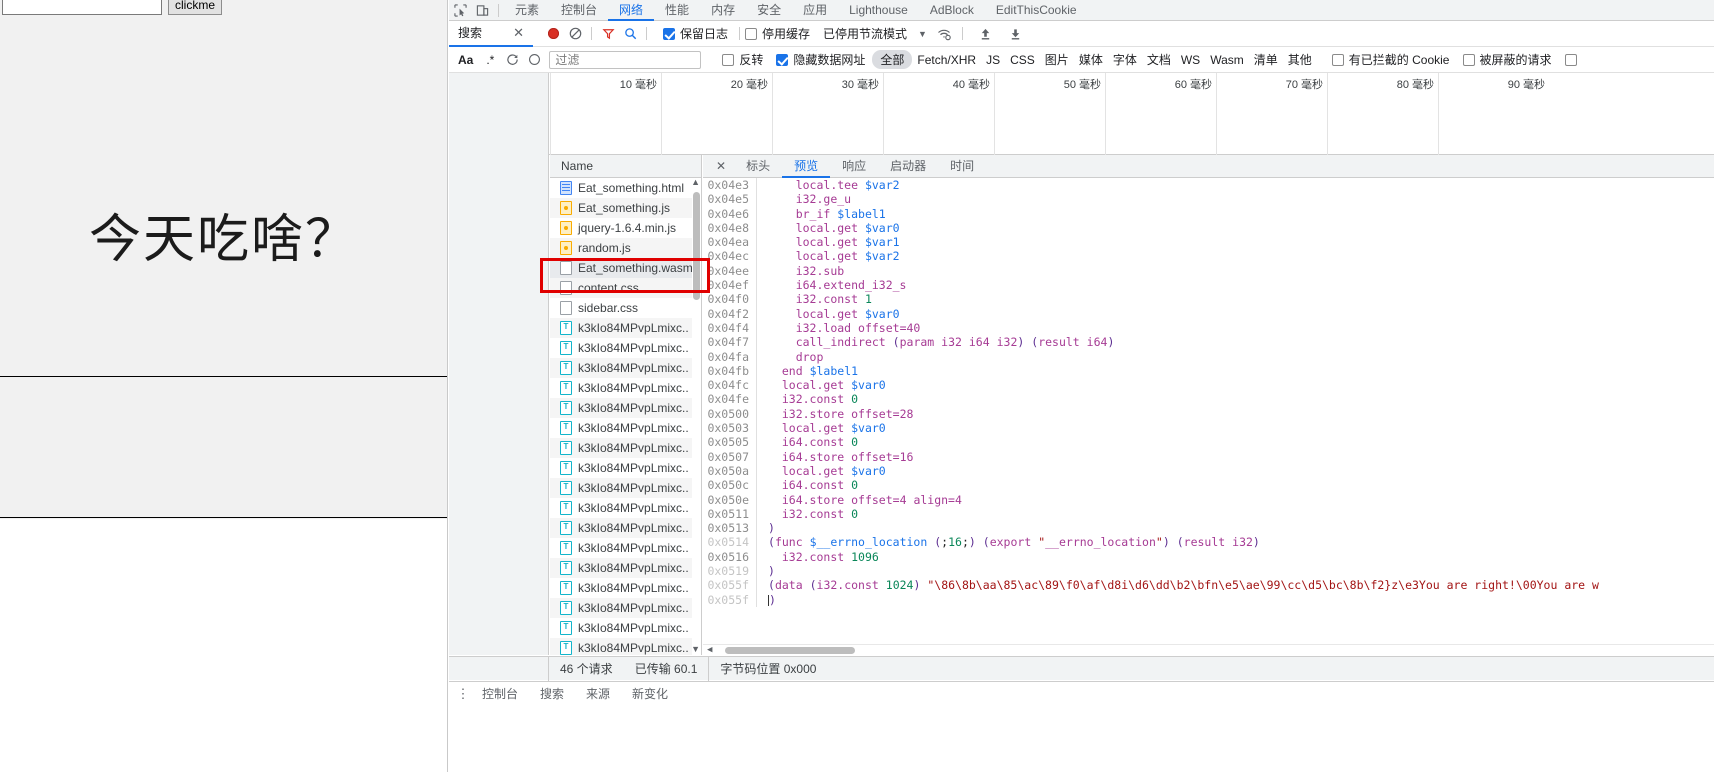  I want to click on record-button, so click(553, 33).